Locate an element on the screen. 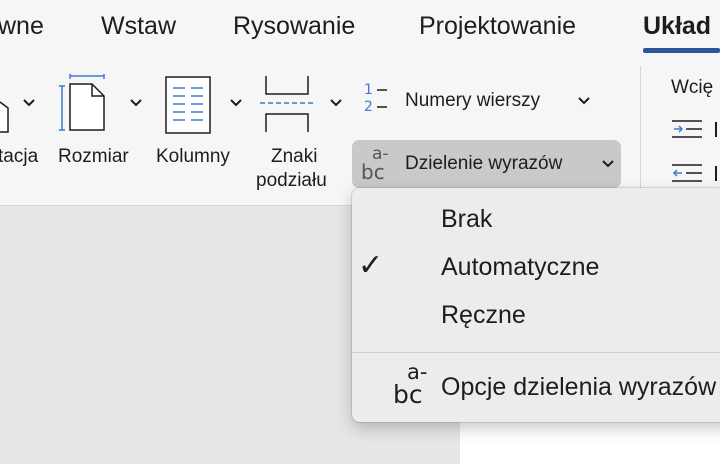  hyphenation-options-icon-bottom: bc is located at coordinates (408, 394).